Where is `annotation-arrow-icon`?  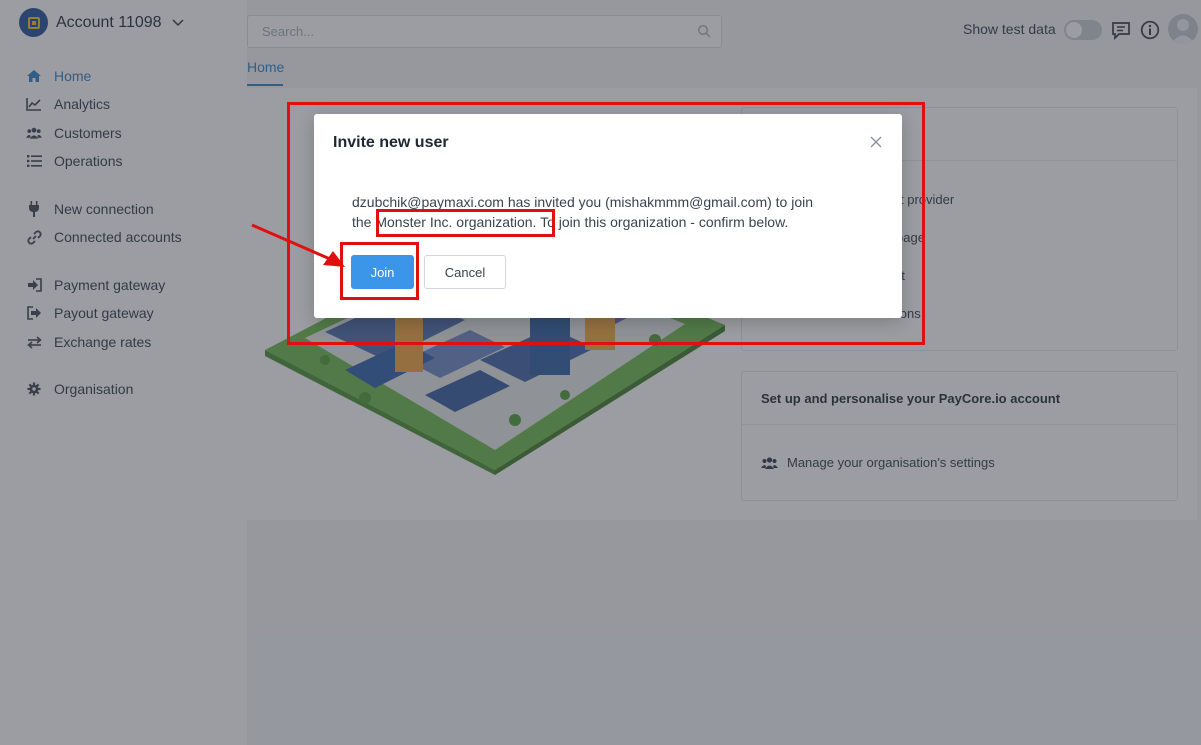
annotation-arrow-icon is located at coordinates (298, 245).